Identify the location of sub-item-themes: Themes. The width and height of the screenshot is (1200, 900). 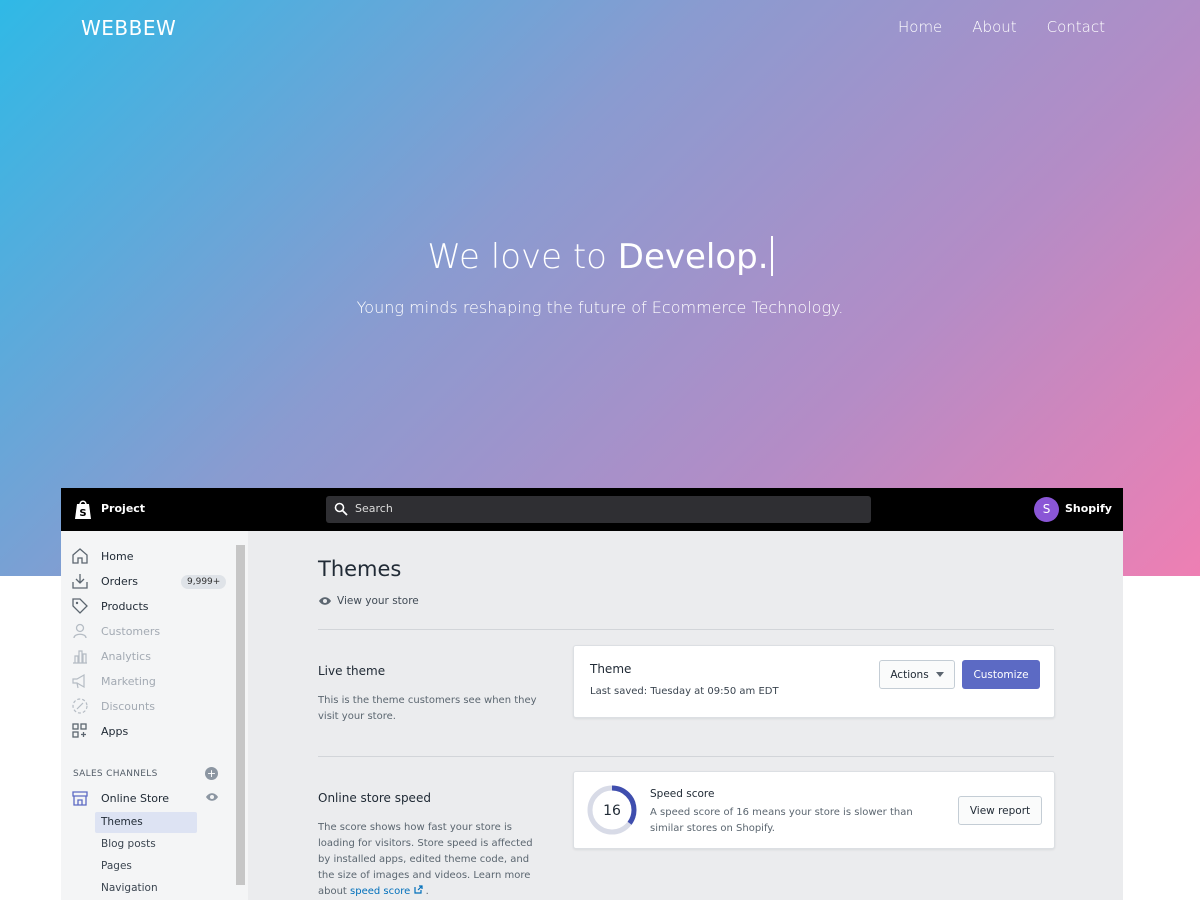
(122, 822).